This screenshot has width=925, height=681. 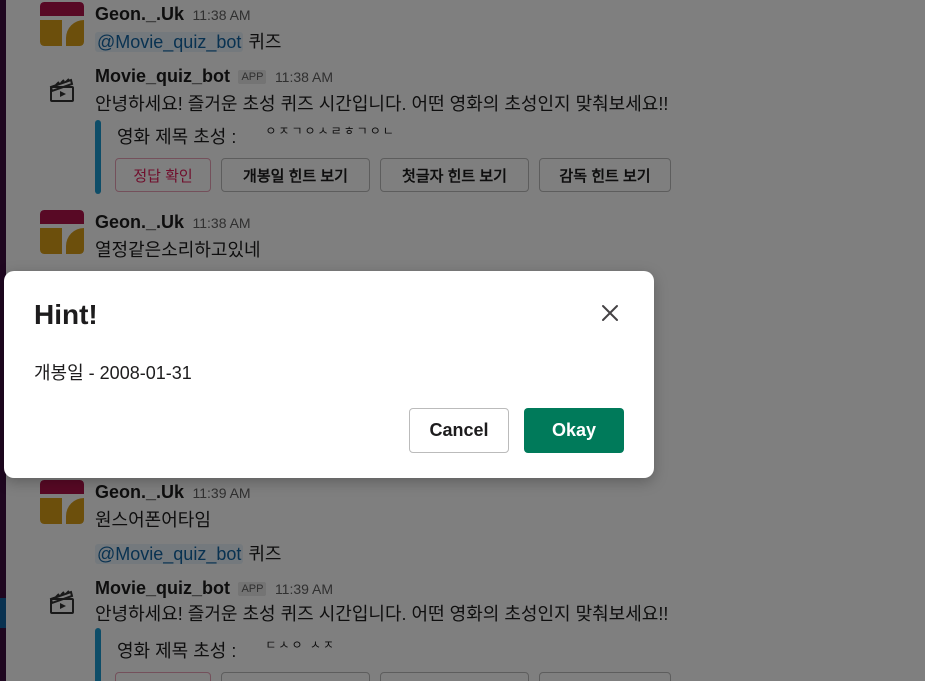 I want to click on dialog-title: Hint!, so click(x=66, y=314).